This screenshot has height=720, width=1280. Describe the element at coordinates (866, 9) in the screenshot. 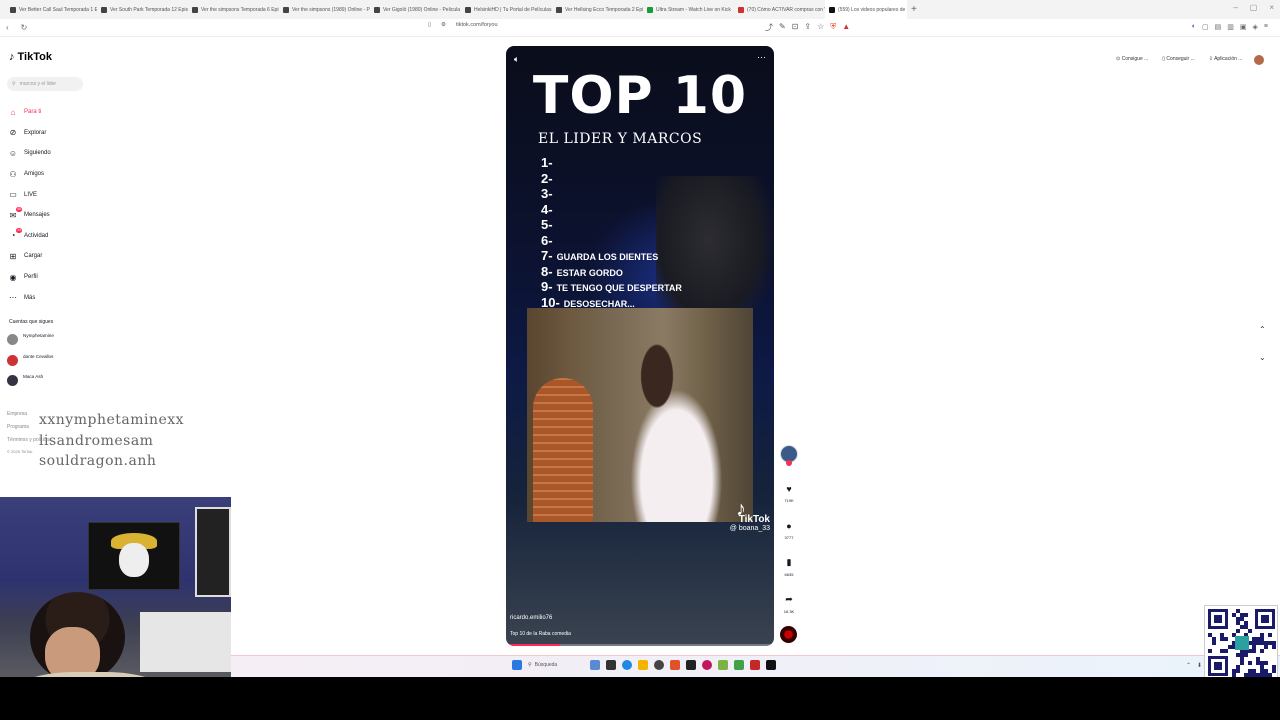

I see `browser-tab: (559) Los videos populares de×` at that location.